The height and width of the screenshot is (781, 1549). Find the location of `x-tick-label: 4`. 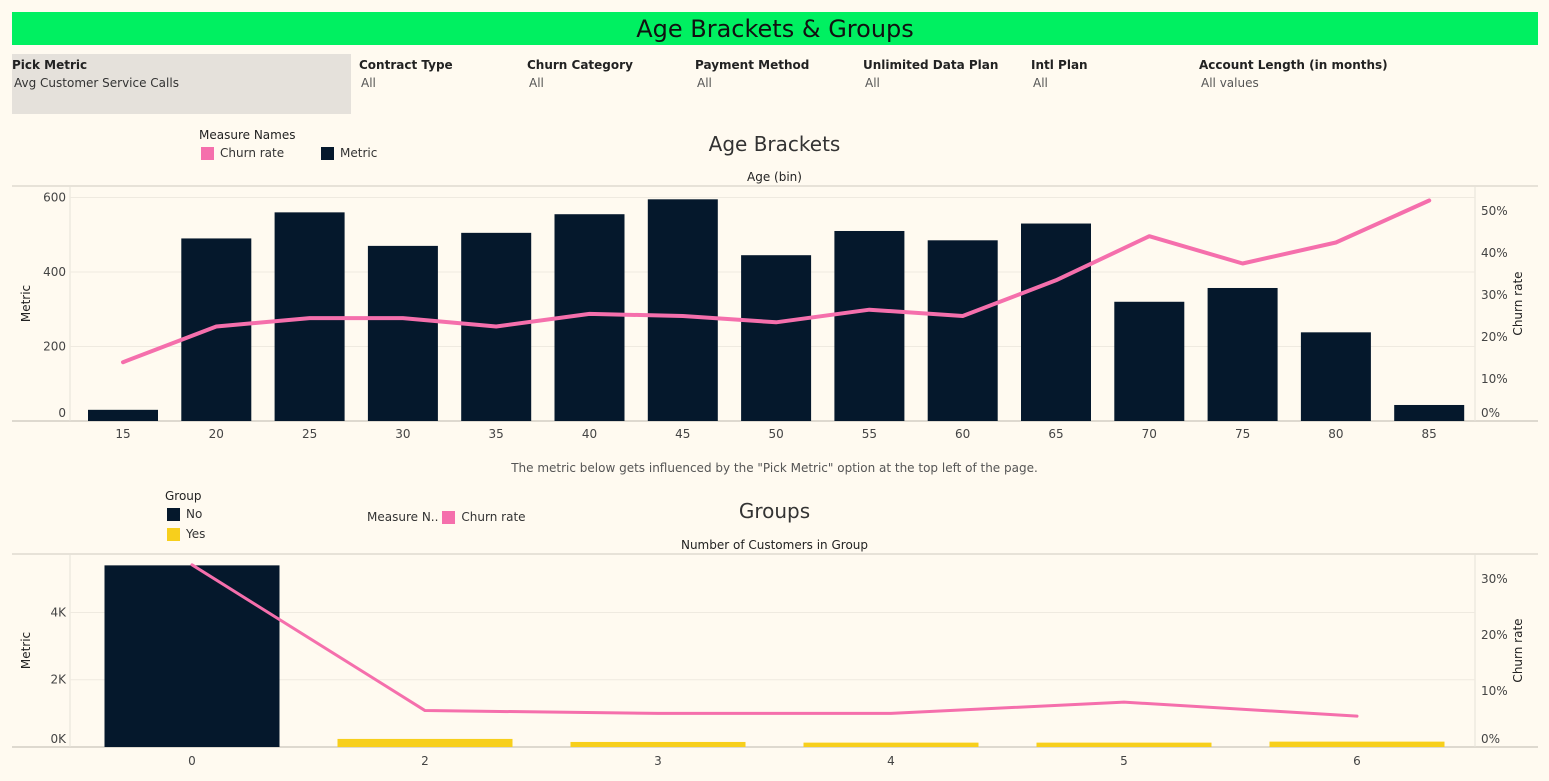

x-tick-label: 4 is located at coordinates (891, 761).